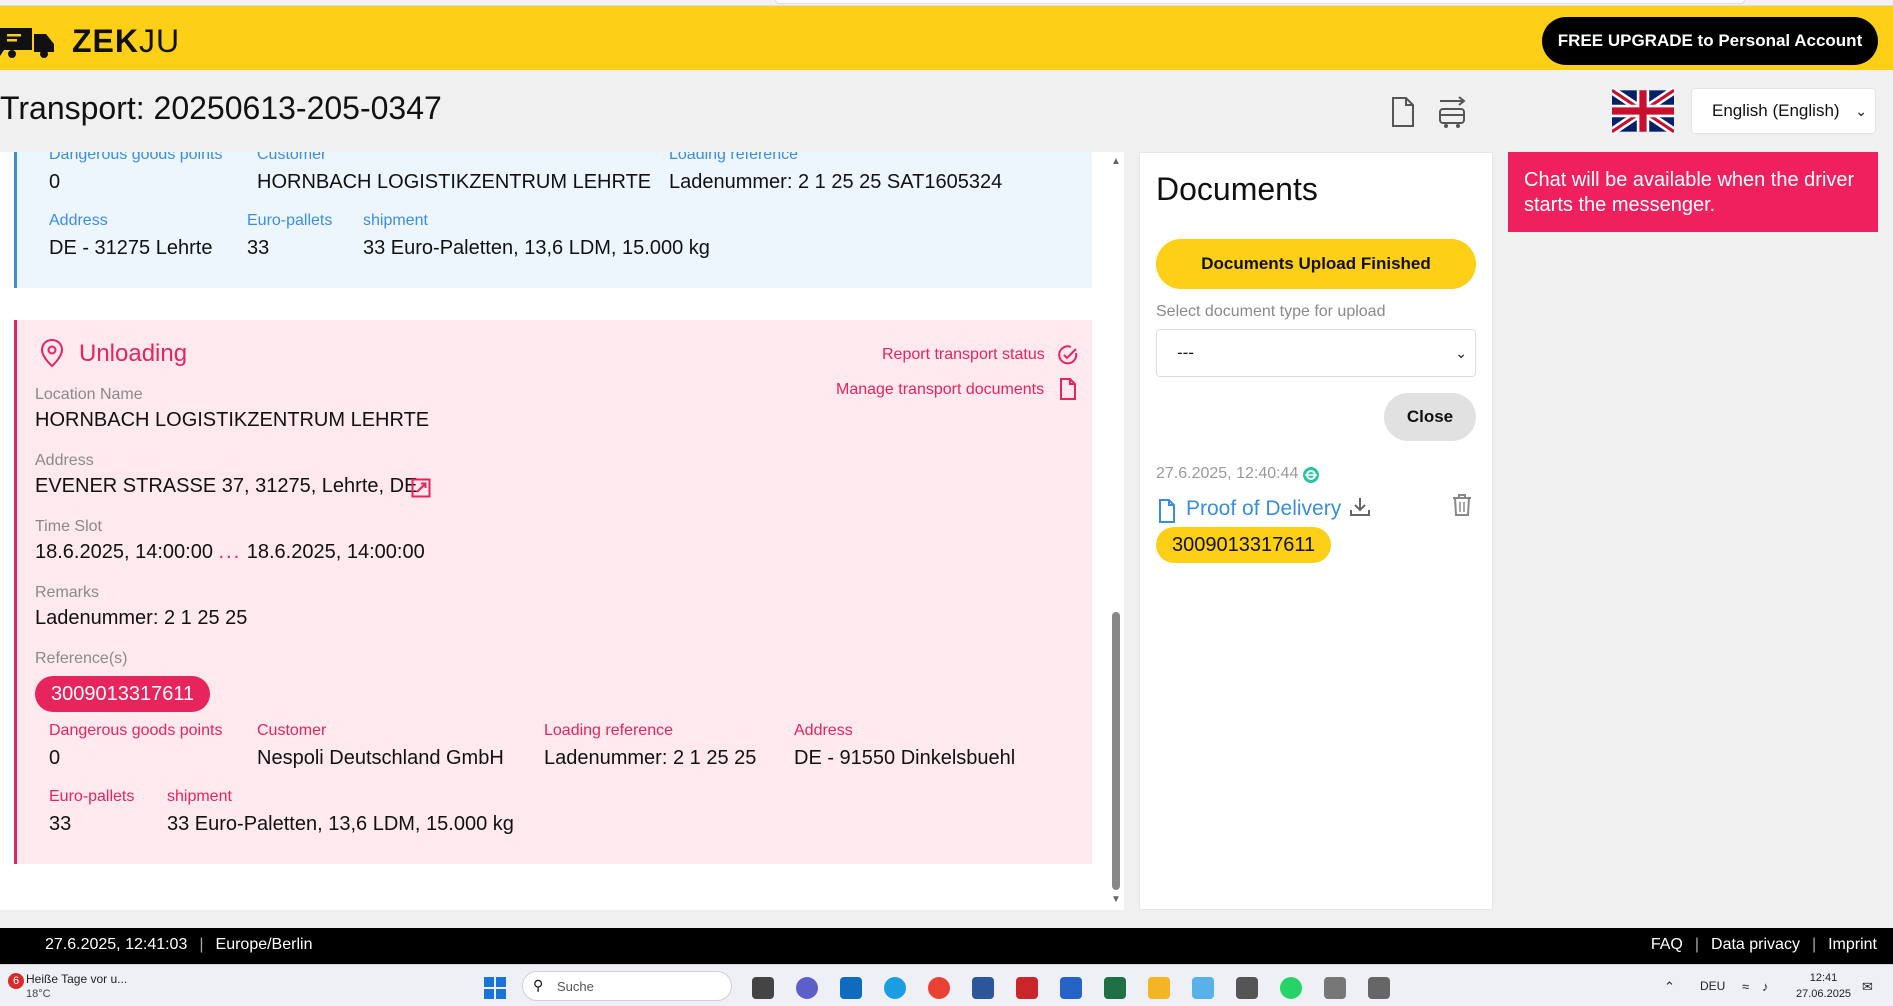 The height and width of the screenshot is (1006, 1893). I want to click on address-value: DE - 31275 Lehrte, so click(131, 248).